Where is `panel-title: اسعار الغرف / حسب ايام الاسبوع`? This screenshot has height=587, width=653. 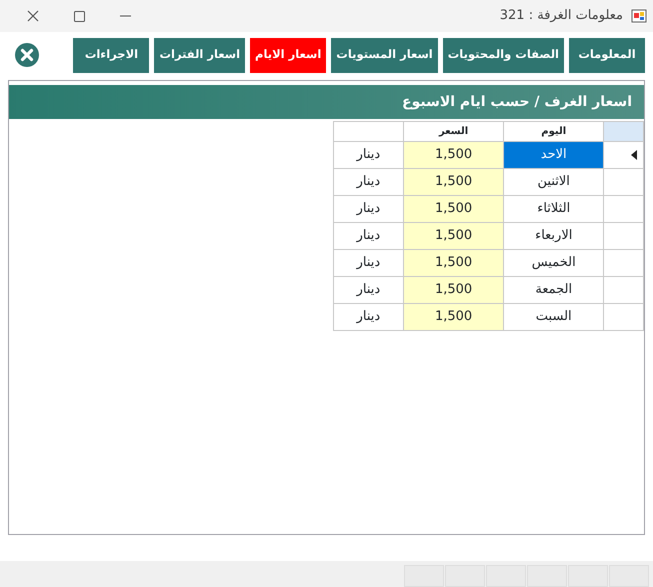 panel-title: اسعار الغرف / حسب ايام الاسبوع is located at coordinates (517, 102).